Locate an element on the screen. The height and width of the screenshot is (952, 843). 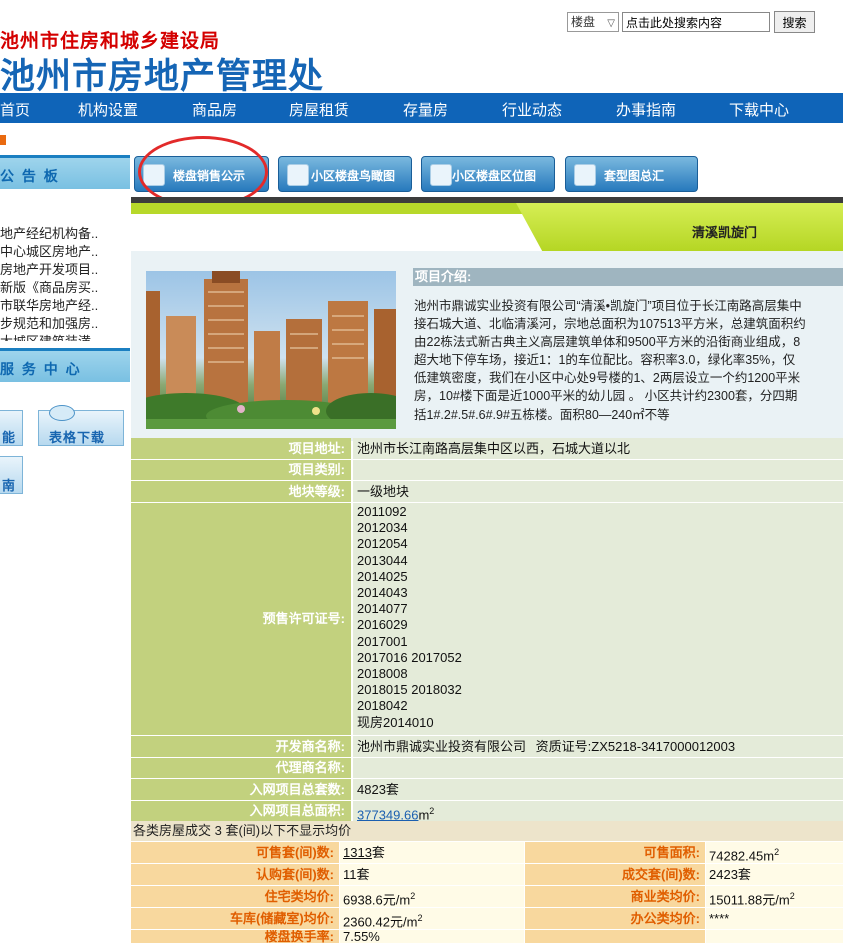
permit-number: 2018042 is located at coordinates (382, 706).